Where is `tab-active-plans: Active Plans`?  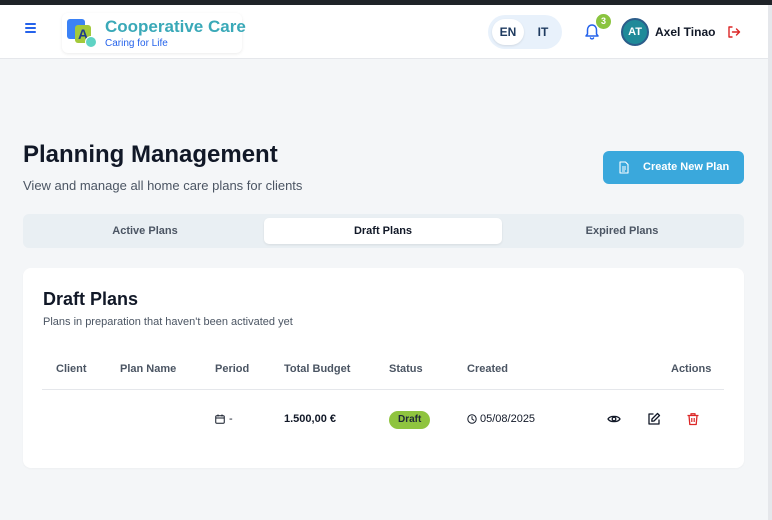
tab-active-plans: Active Plans is located at coordinates (145, 231).